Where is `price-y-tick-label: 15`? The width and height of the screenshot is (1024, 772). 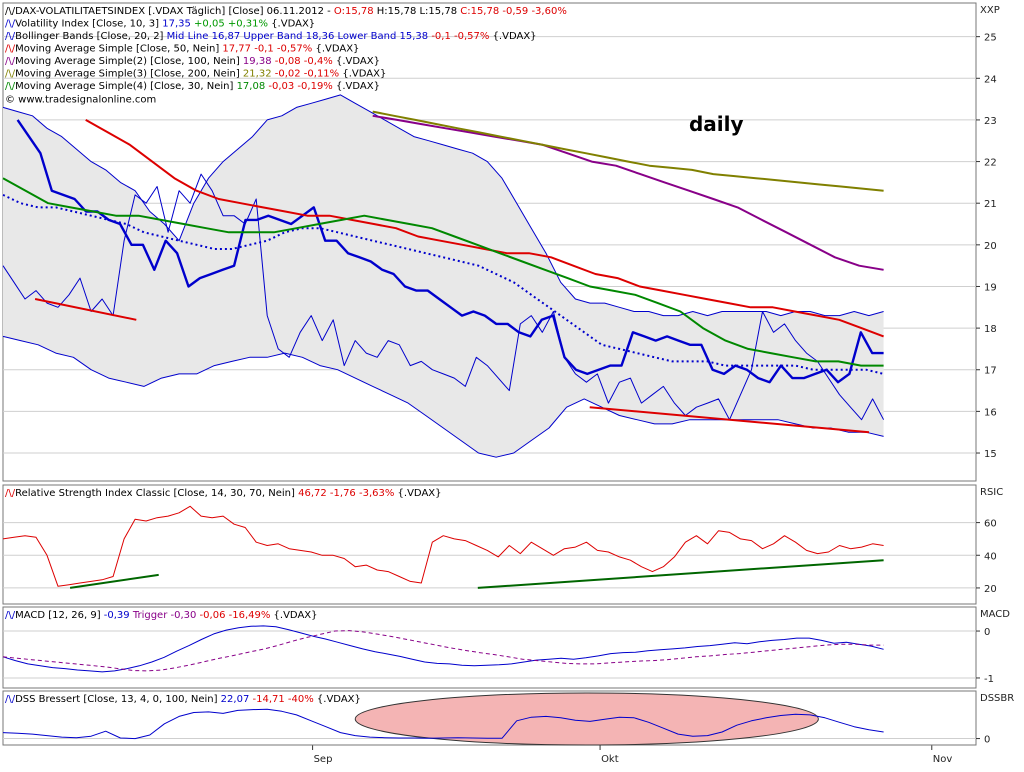
price-y-tick-label: 15 is located at coordinates (990, 454).